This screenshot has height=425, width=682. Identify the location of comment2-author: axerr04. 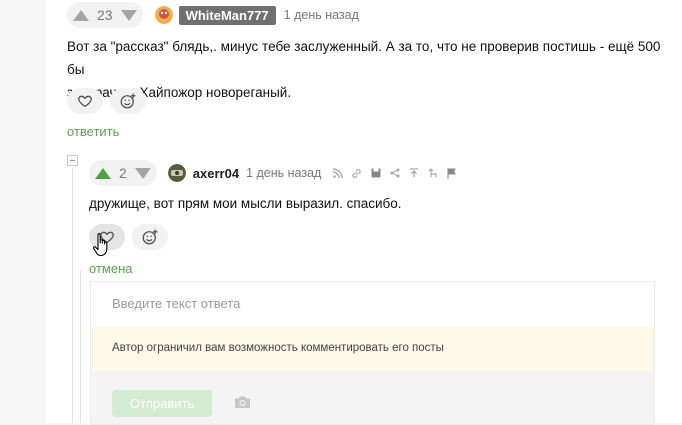
(216, 173).